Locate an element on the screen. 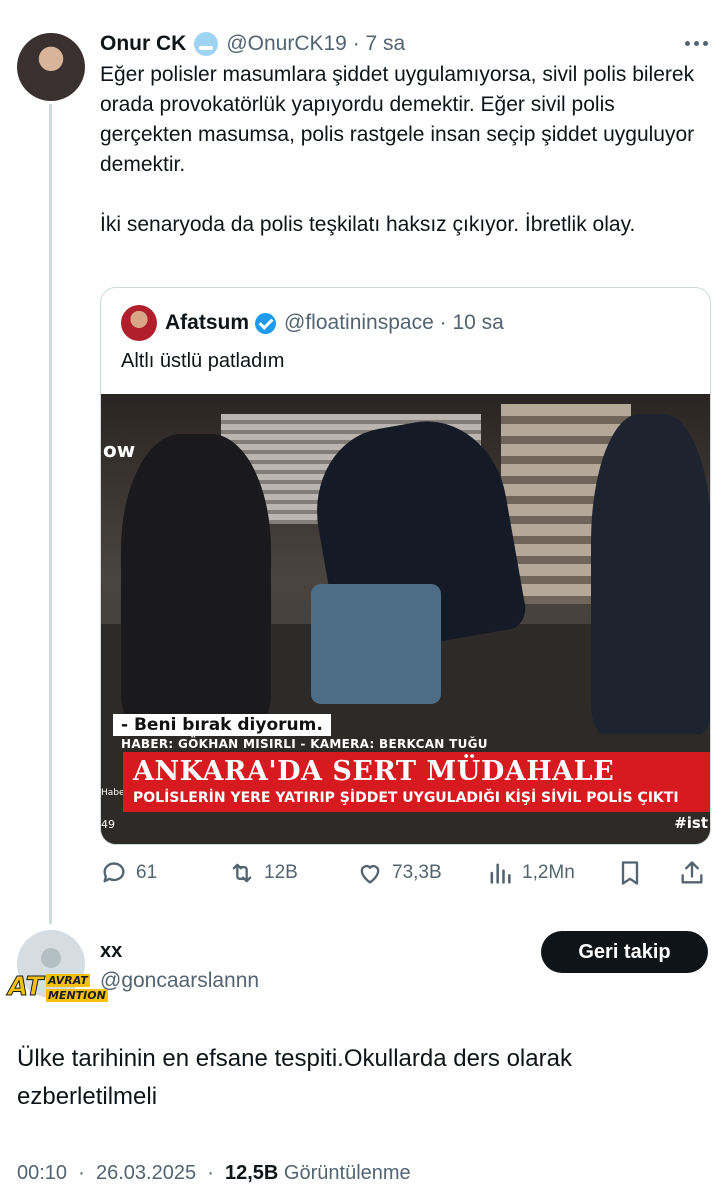 The width and height of the screenshot is (728, 1200). views-button: 1,2Mn is located at coordinates (530, 873).